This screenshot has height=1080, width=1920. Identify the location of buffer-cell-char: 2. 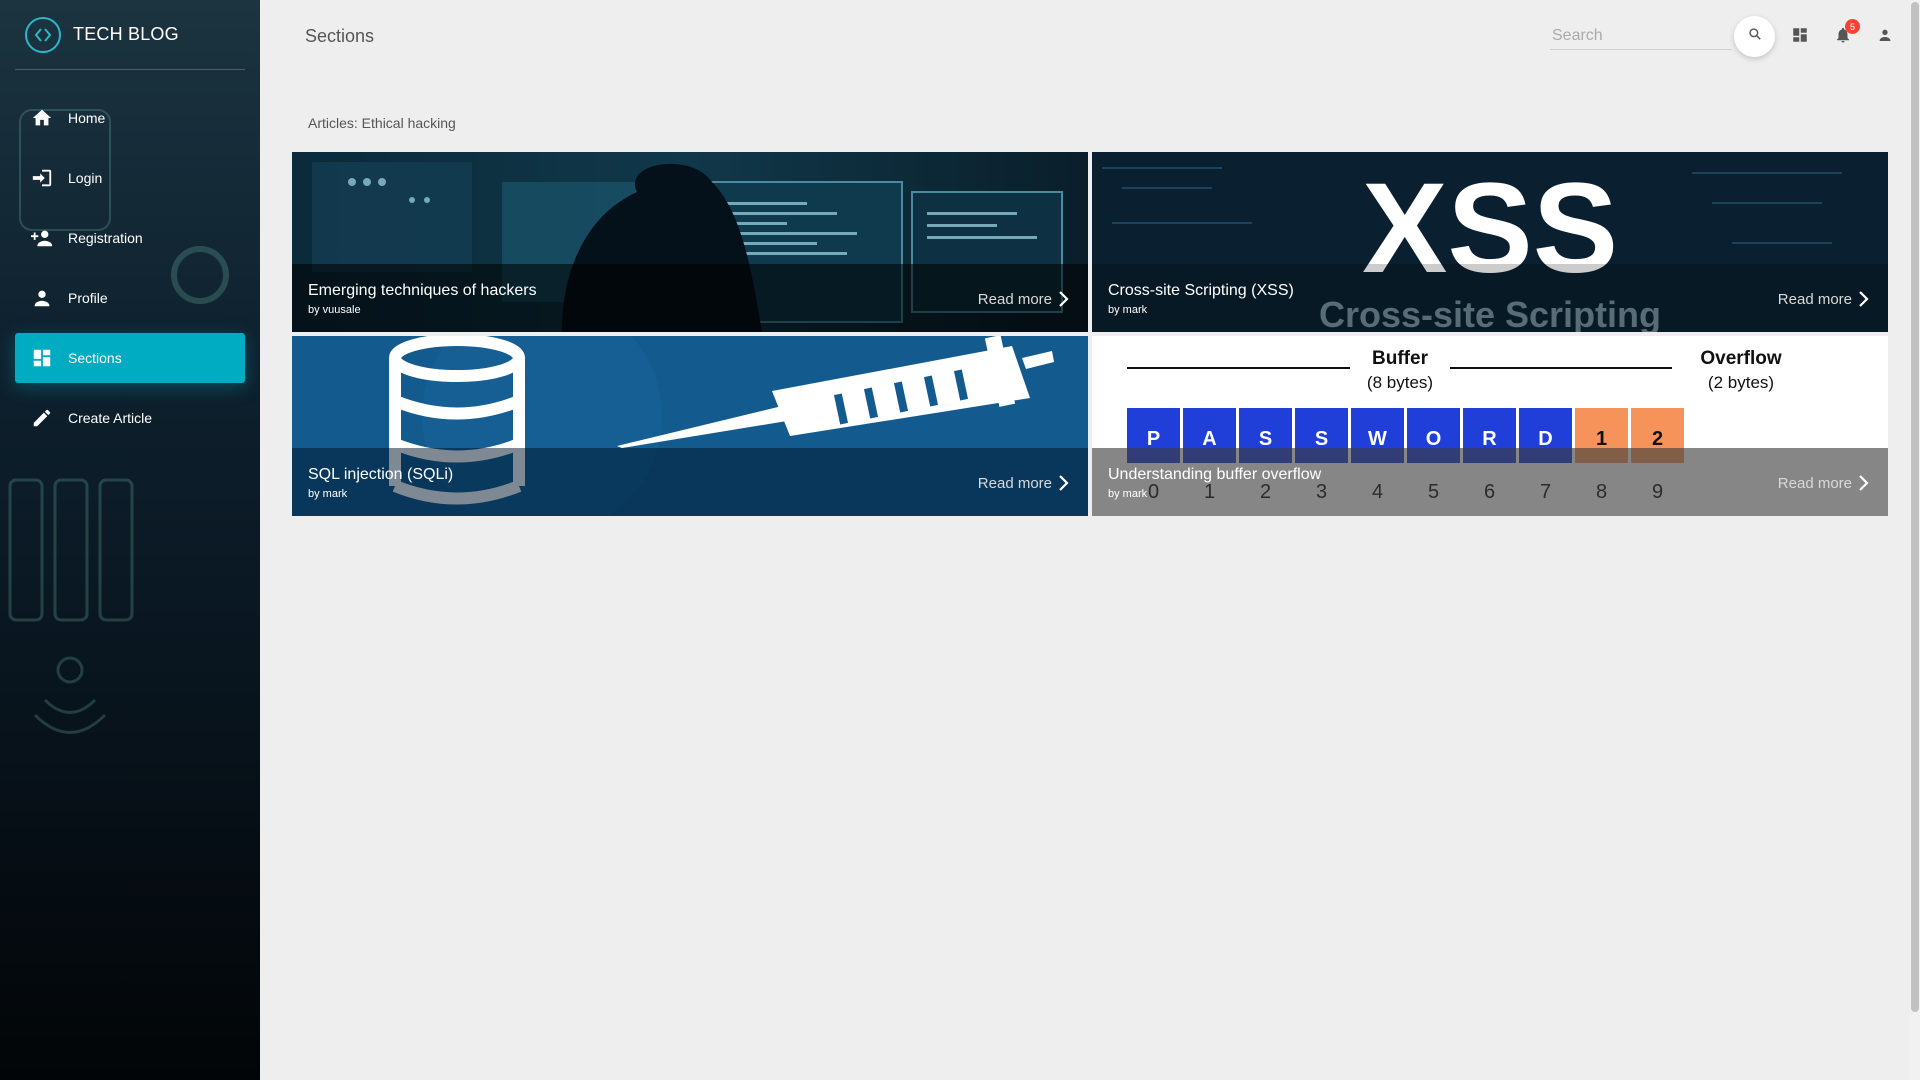
(1657, 439).